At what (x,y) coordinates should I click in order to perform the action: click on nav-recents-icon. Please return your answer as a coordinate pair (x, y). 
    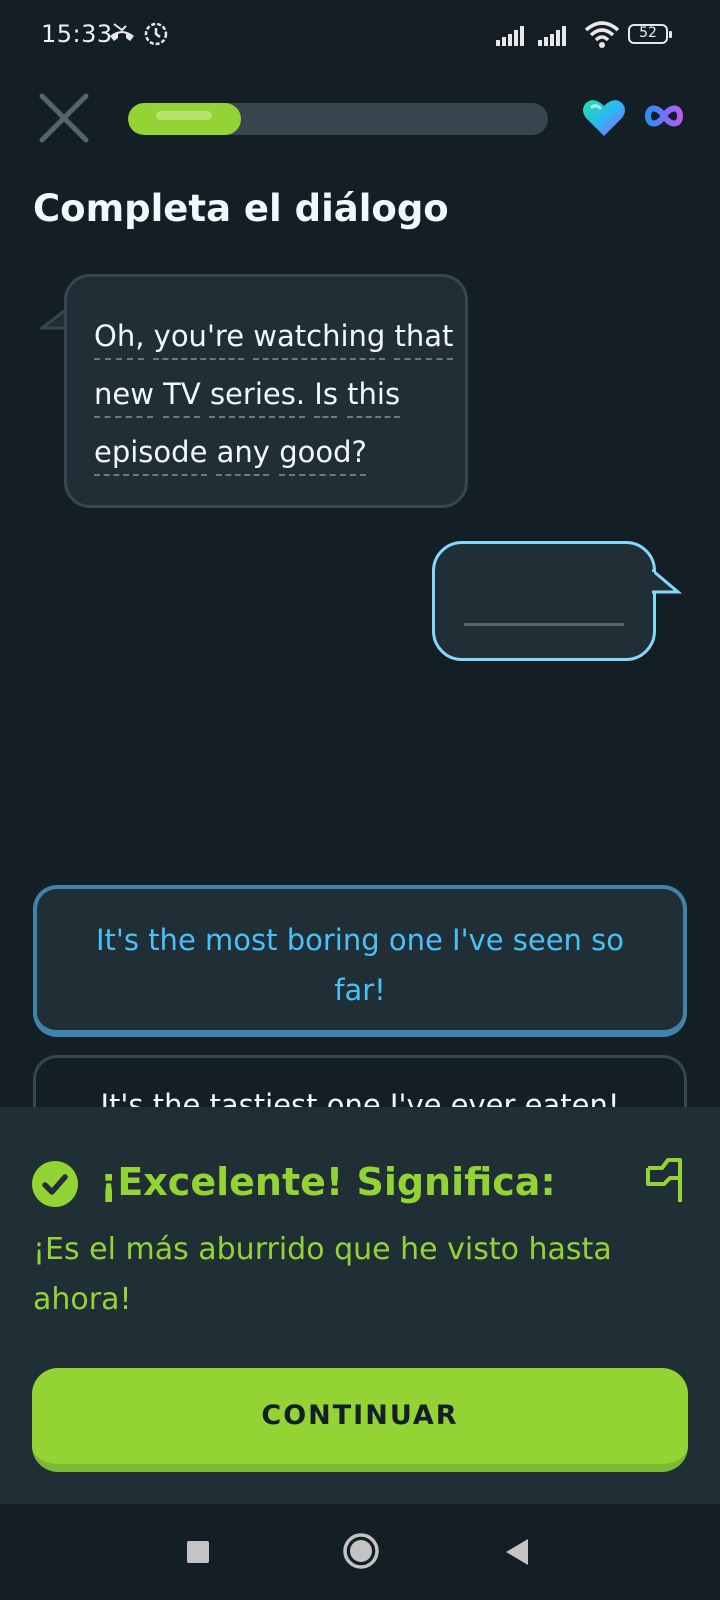
    Looking at the image, I should click on (198, 1552).